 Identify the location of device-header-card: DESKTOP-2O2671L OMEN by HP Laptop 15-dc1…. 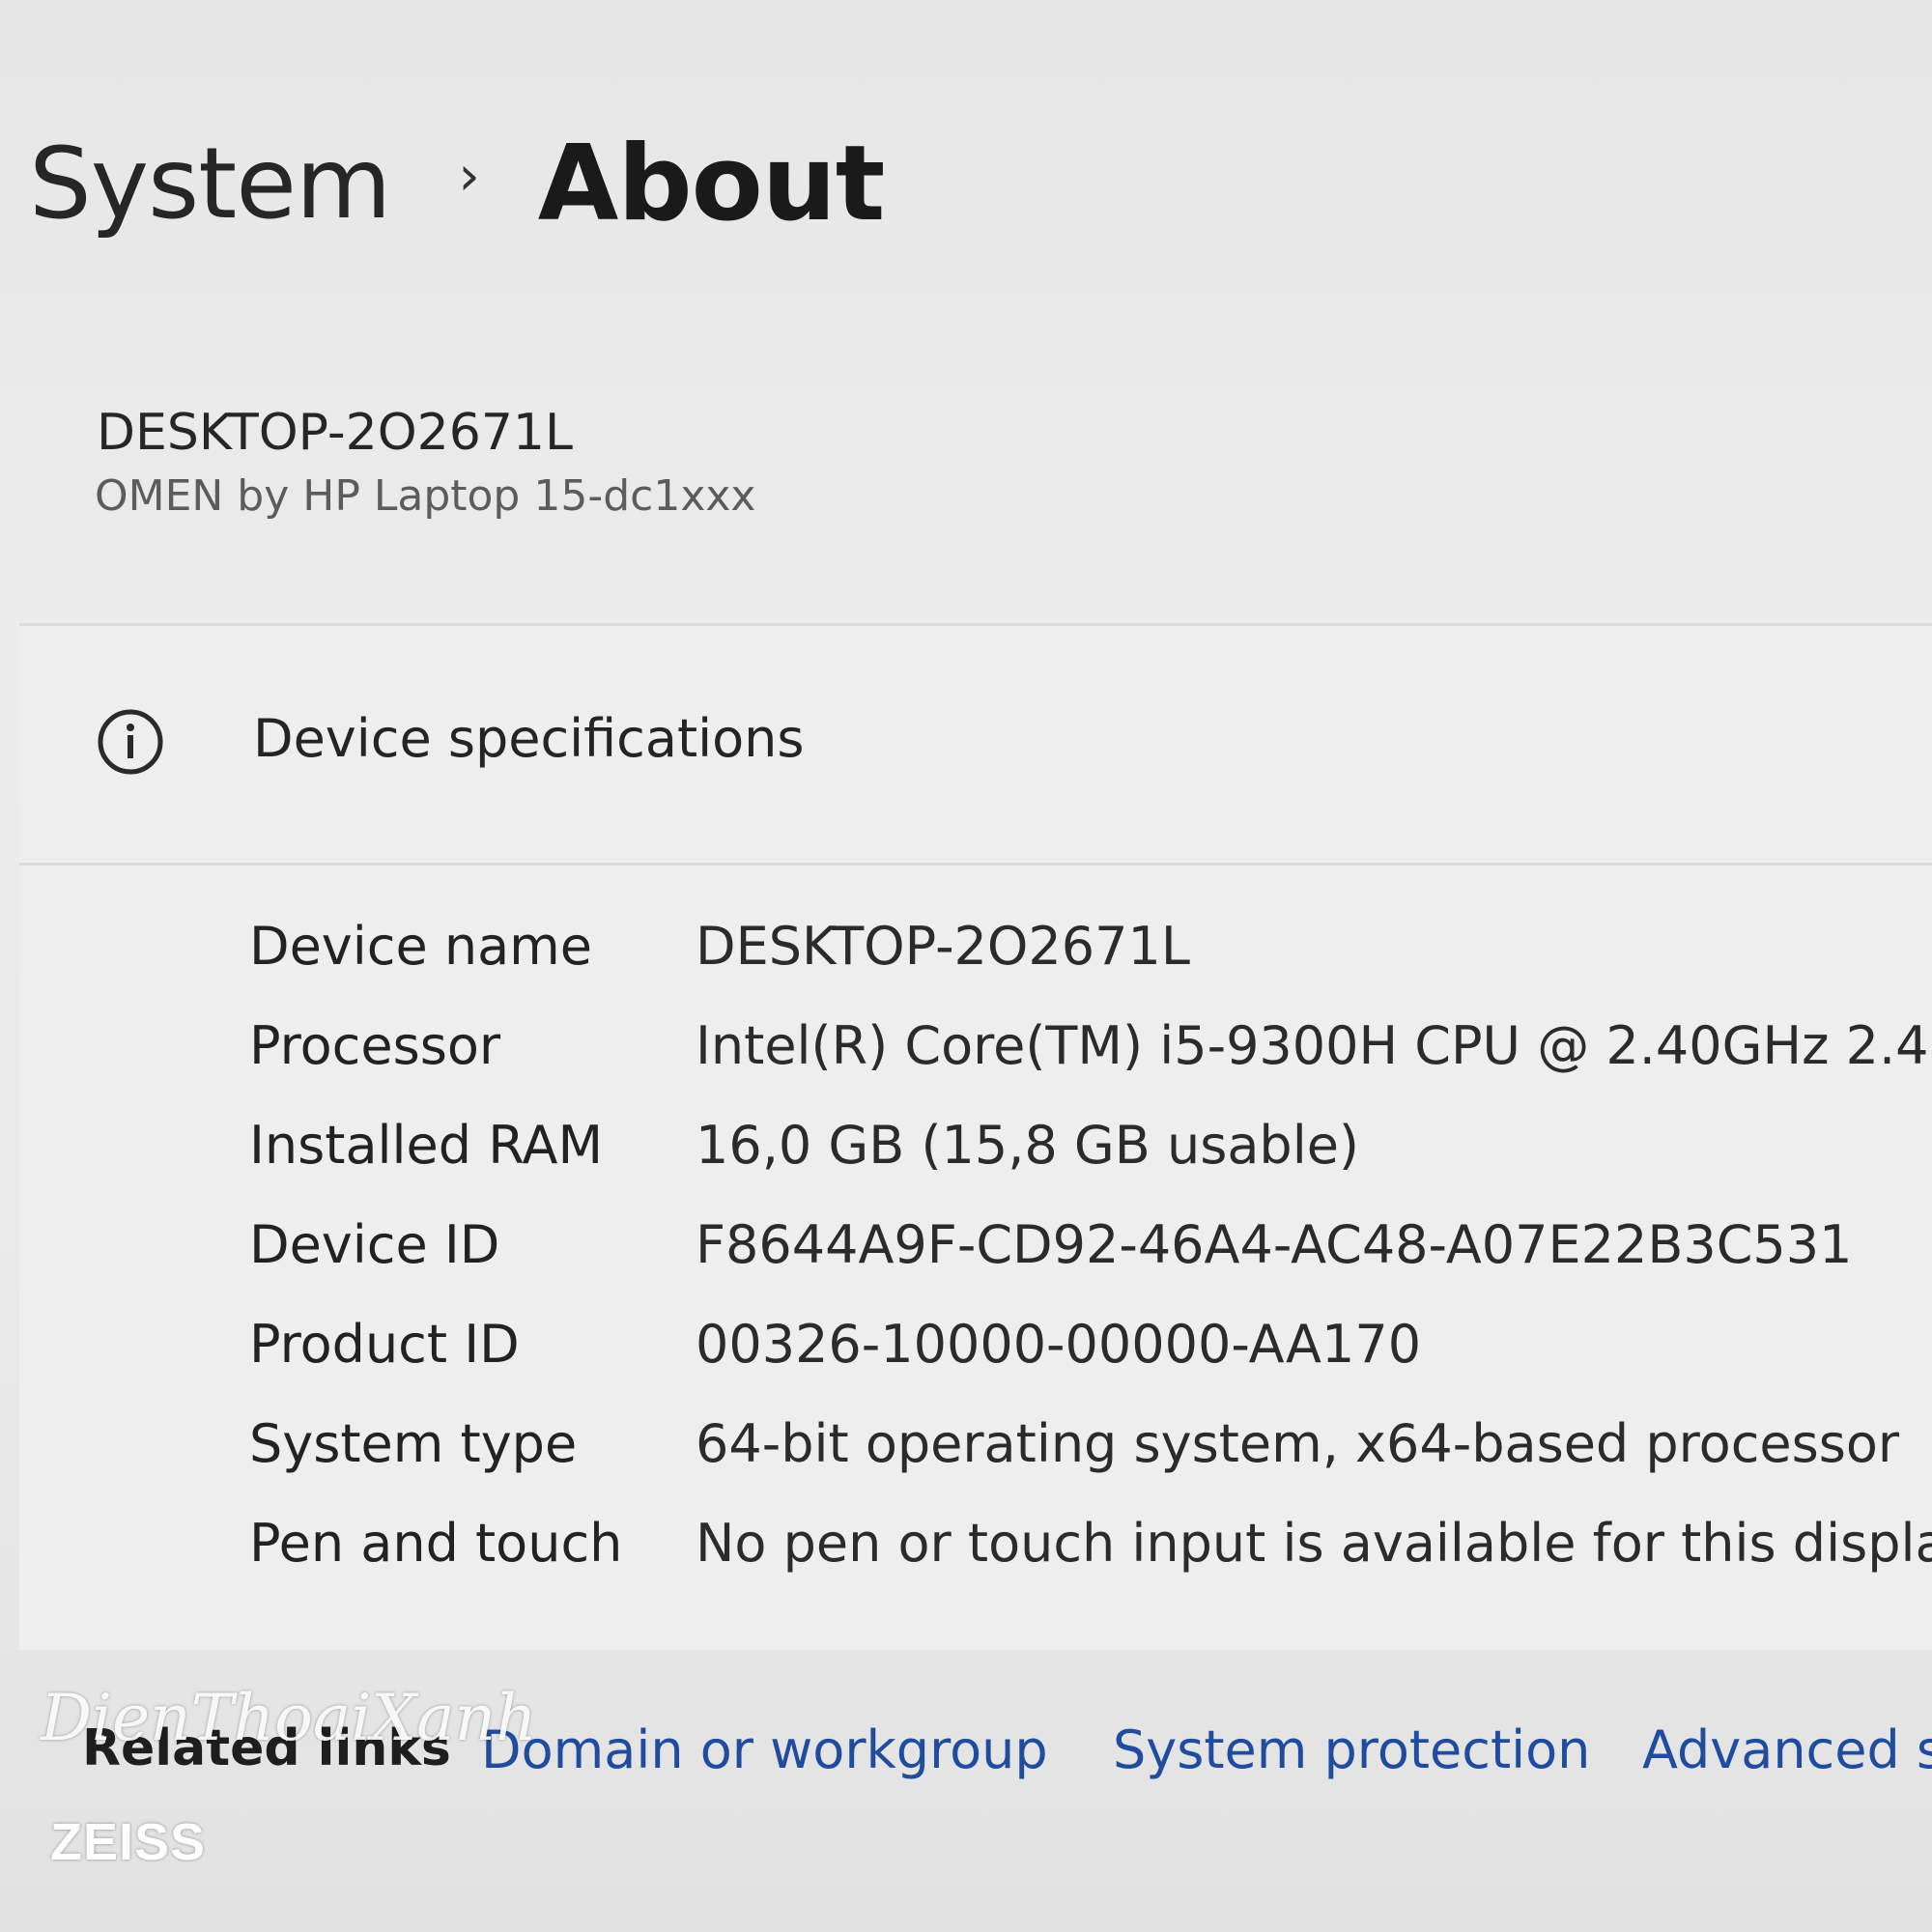
(966, 478).